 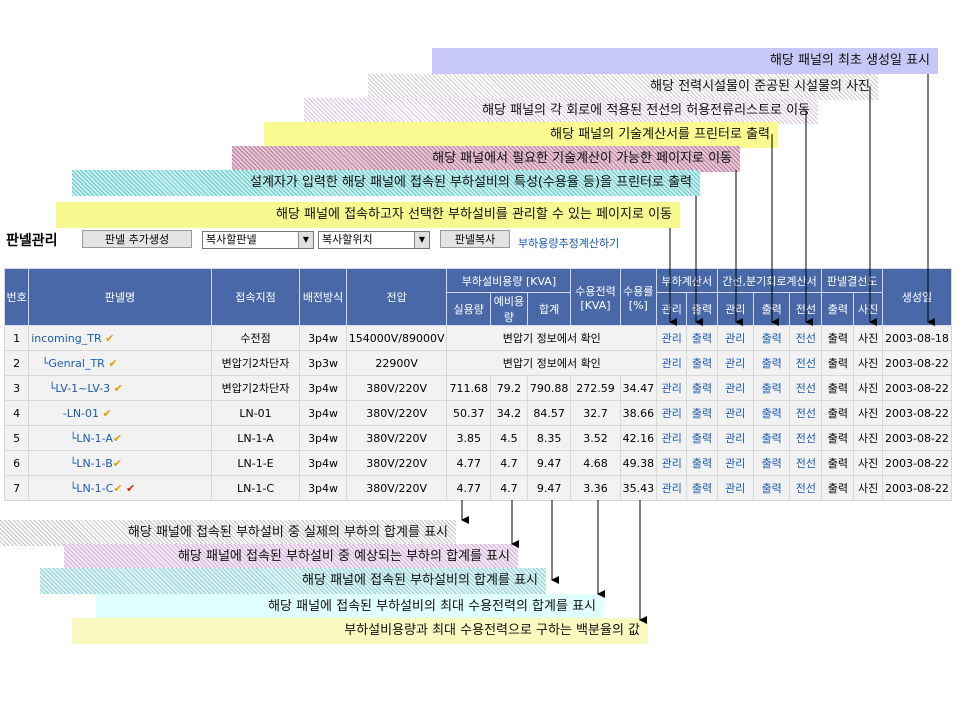 What do you see at coordinates (475, 239) in the screenshot?
I see `copy-panel-button: 판넬복사` at bounding box center [475, 239].